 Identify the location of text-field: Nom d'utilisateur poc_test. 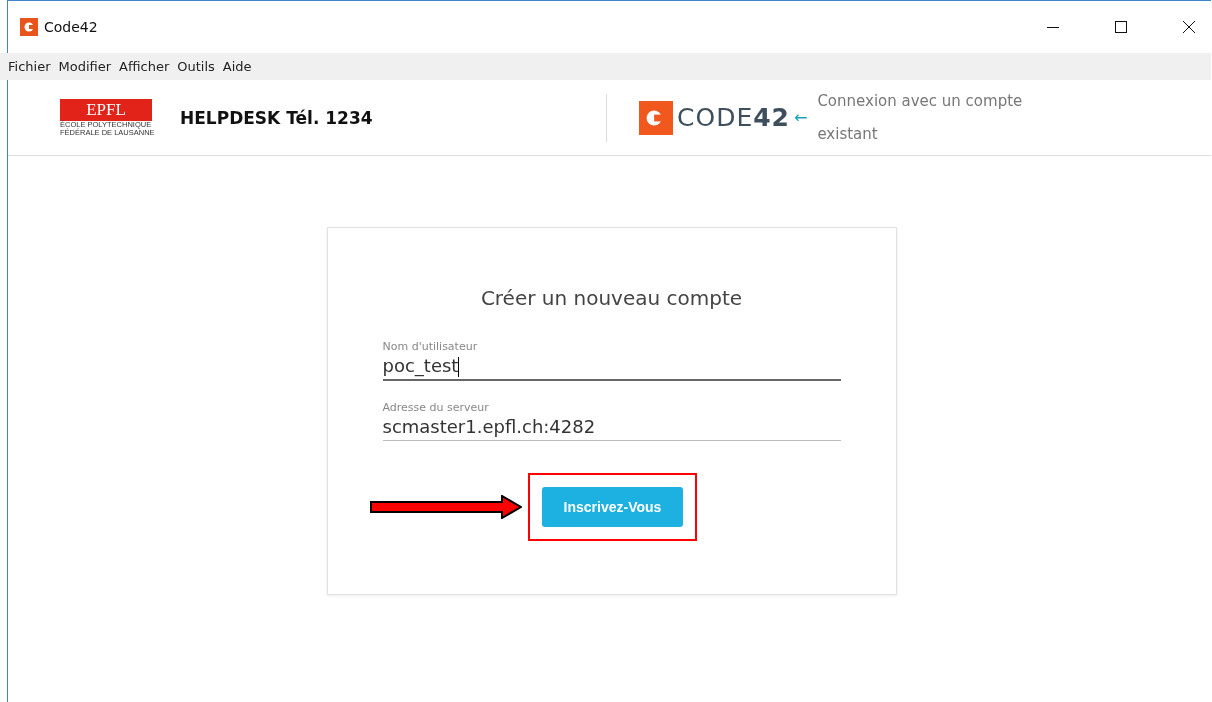
(611, 360).